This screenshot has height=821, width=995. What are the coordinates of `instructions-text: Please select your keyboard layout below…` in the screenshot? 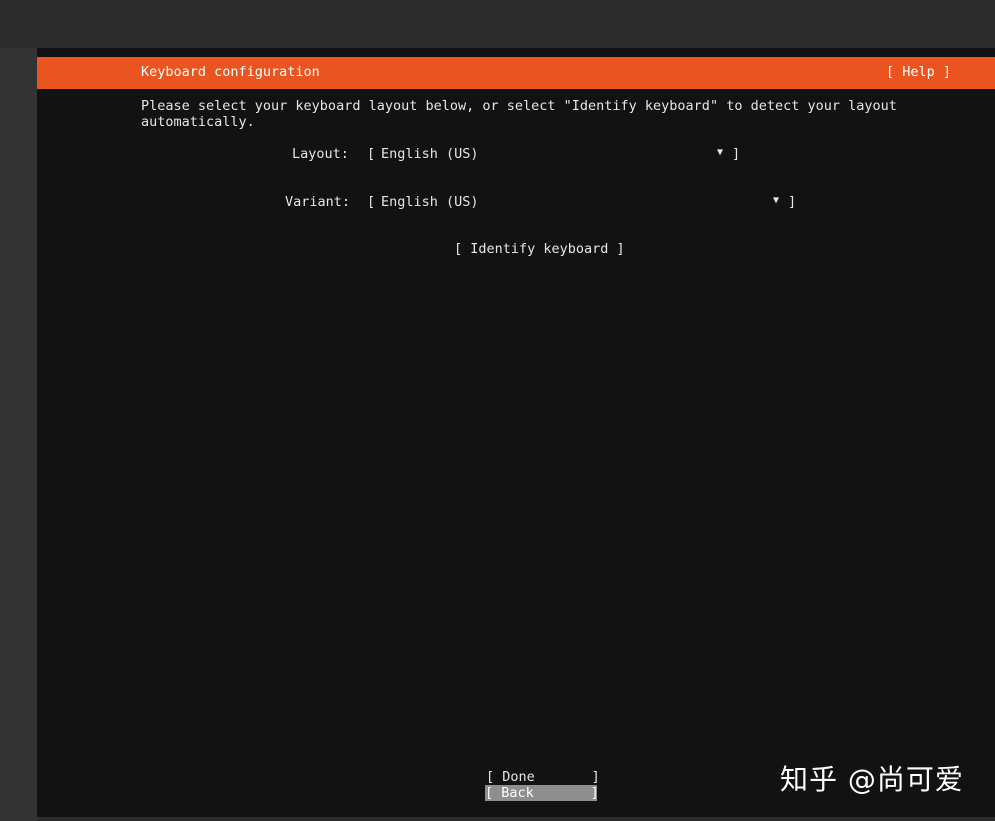 It's located at (519, 114).